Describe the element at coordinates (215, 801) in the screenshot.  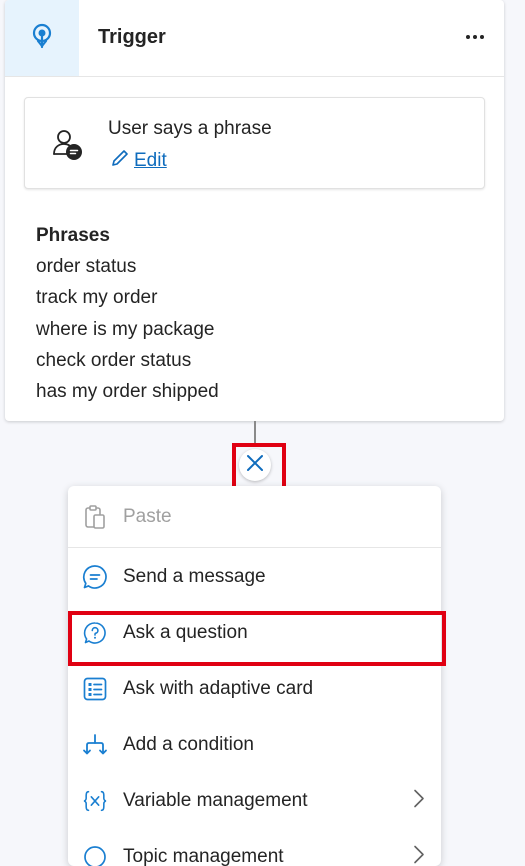
I see `menu-item-label: Variable management` at that location.